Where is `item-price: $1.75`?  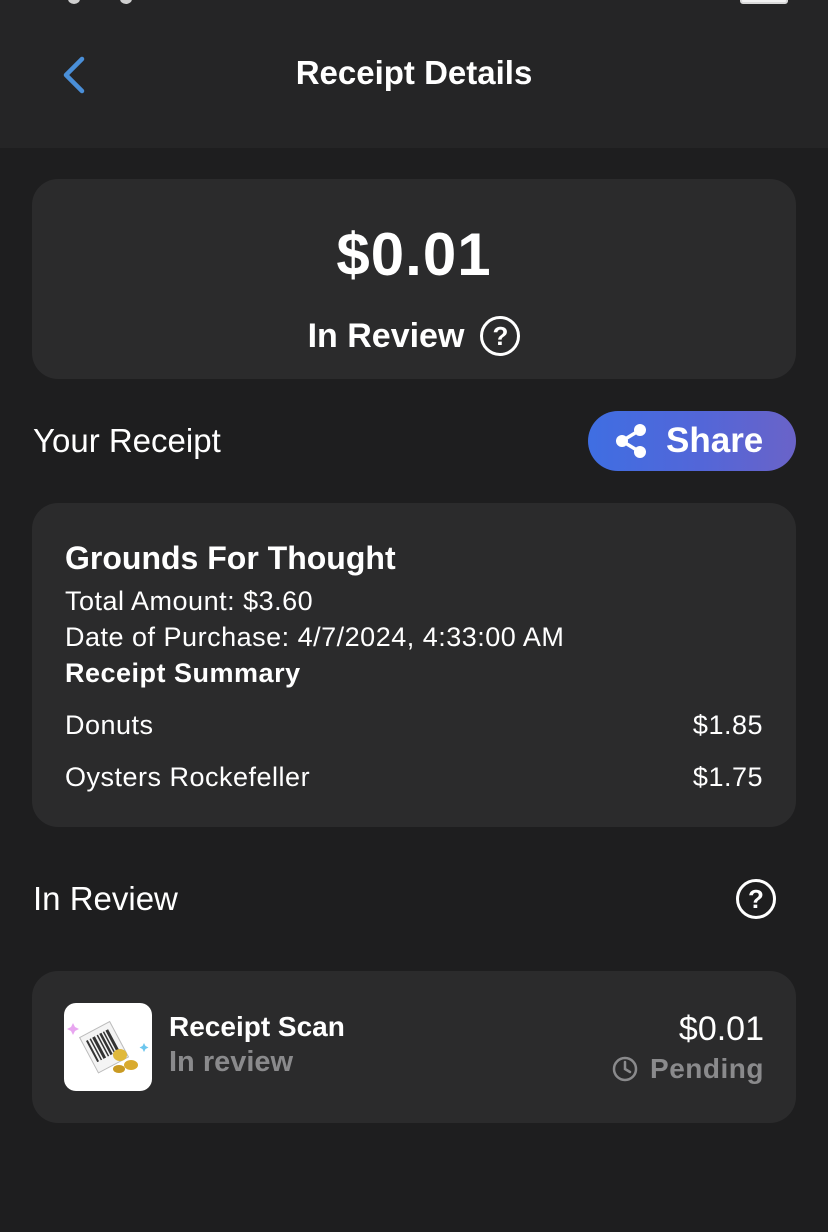
item-price: $1.75 is located at coordinates (727, 777).